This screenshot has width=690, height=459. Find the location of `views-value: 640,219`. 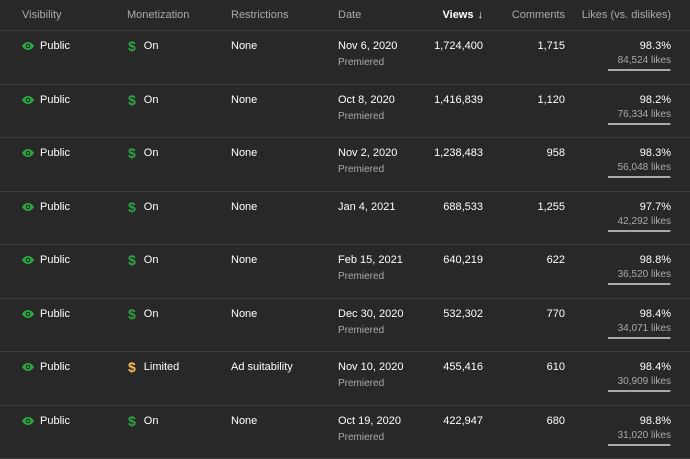

views-value: 640,219 is located at coordinates (463, 260).